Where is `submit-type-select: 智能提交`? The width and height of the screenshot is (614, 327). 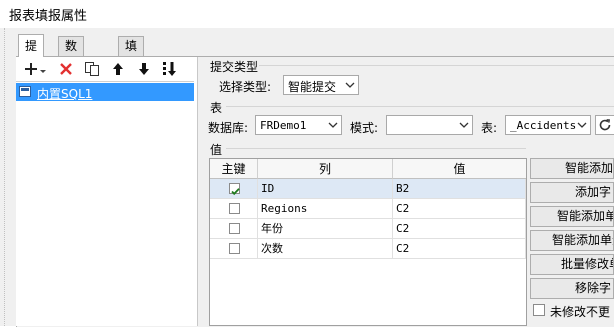
submit-type-select: 智能提交 is located at coordinates (321, 85).